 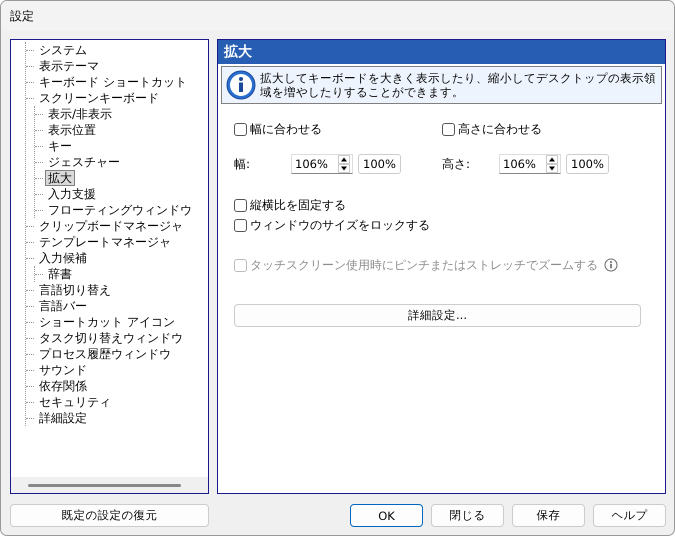 What do you see at coordinates (84, 162) in the screenshot?
I see `tree-item: ジェスチャー` at bounding box center [84, 162].